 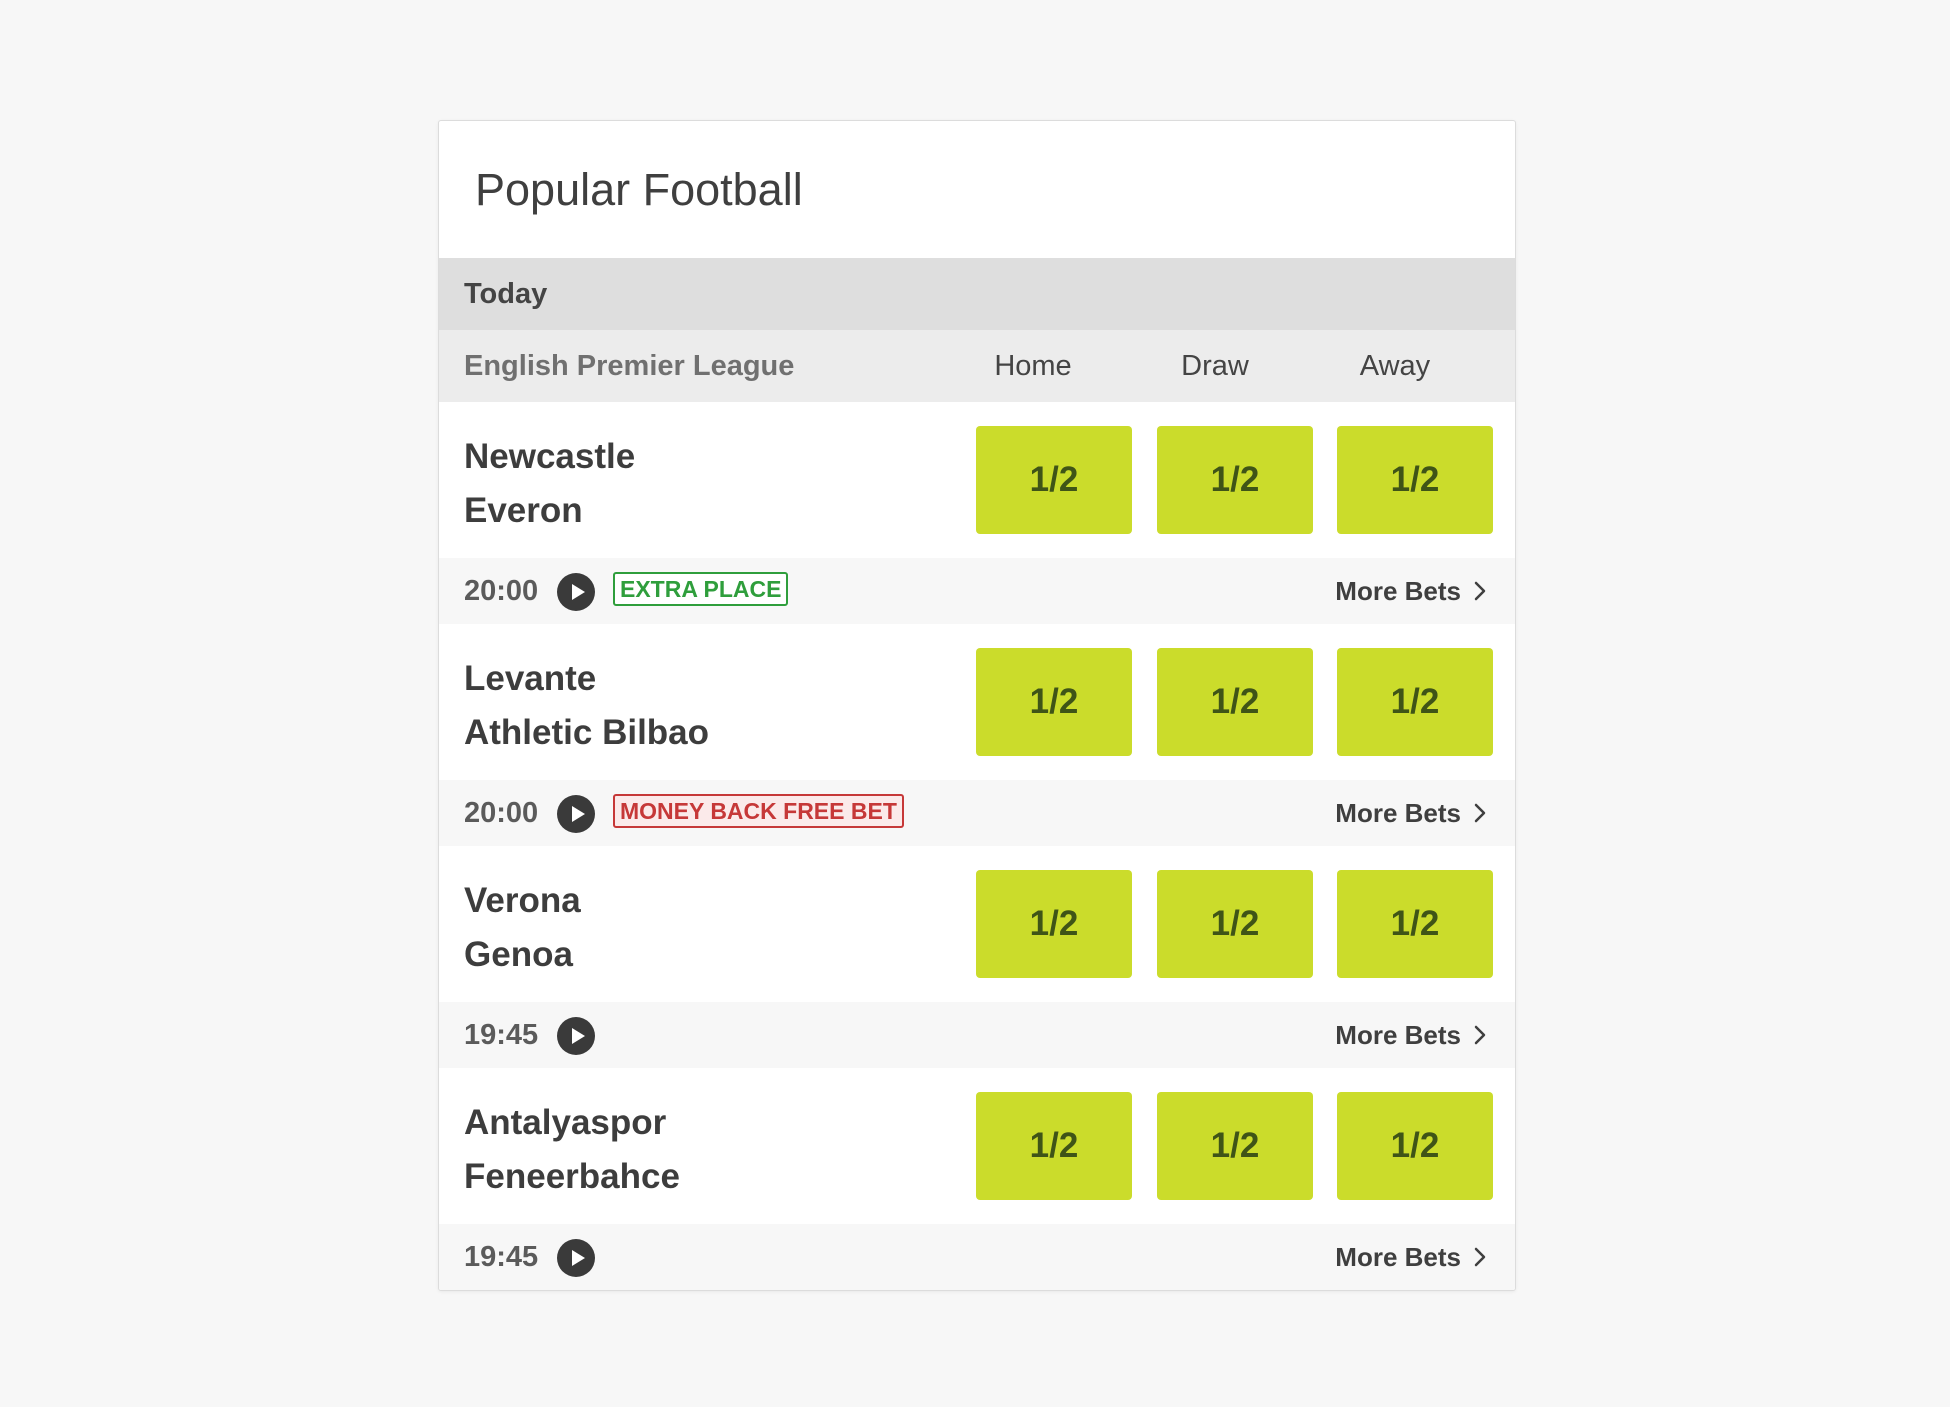 I want to click on column-home-label: Home, so click(x=1033, y=365).